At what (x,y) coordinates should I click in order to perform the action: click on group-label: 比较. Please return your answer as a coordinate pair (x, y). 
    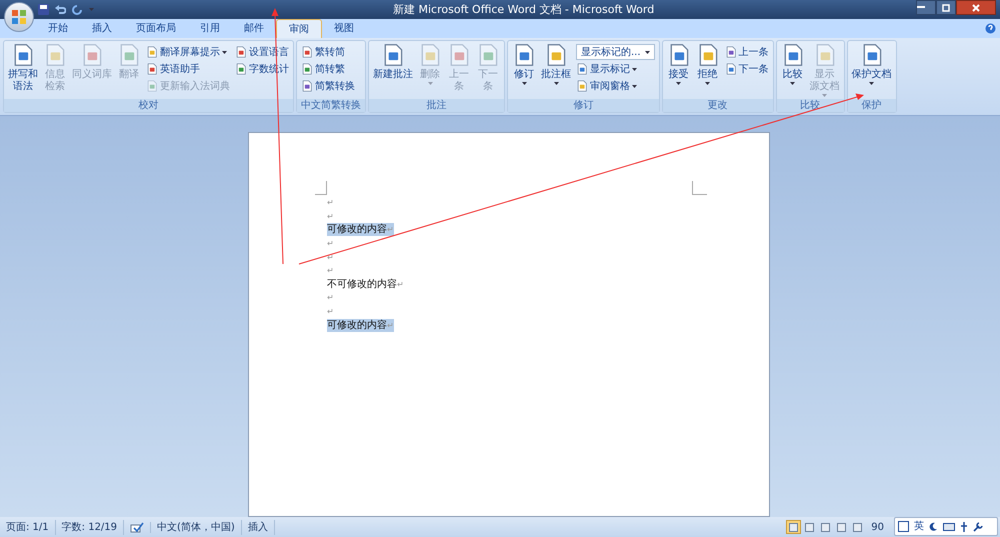
    Looking at the image, I should click on (810, 105).